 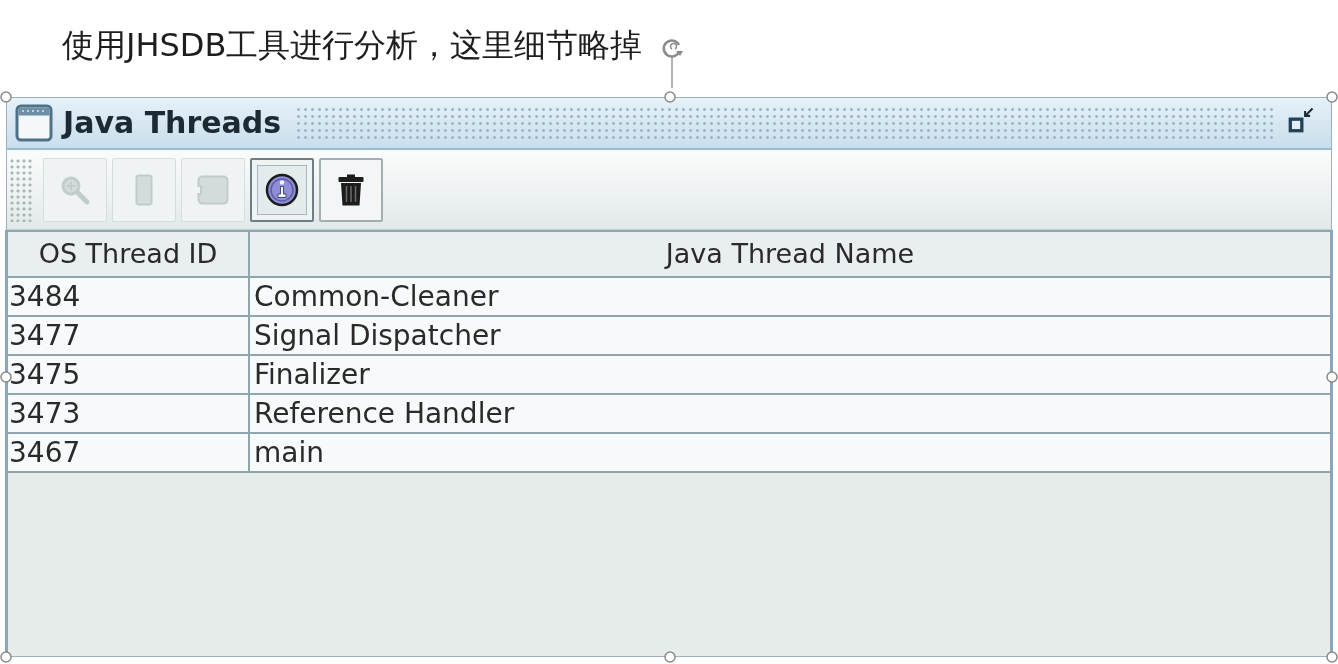 I want to click on table-cell: 3484, so click(x=129, y=296).